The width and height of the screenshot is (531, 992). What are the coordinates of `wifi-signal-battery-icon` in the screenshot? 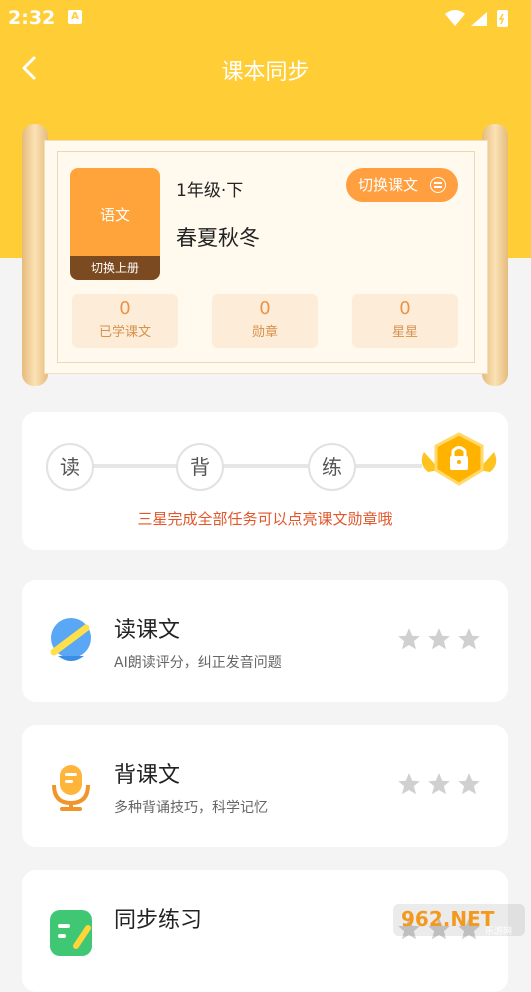 It's located at (476, 18).